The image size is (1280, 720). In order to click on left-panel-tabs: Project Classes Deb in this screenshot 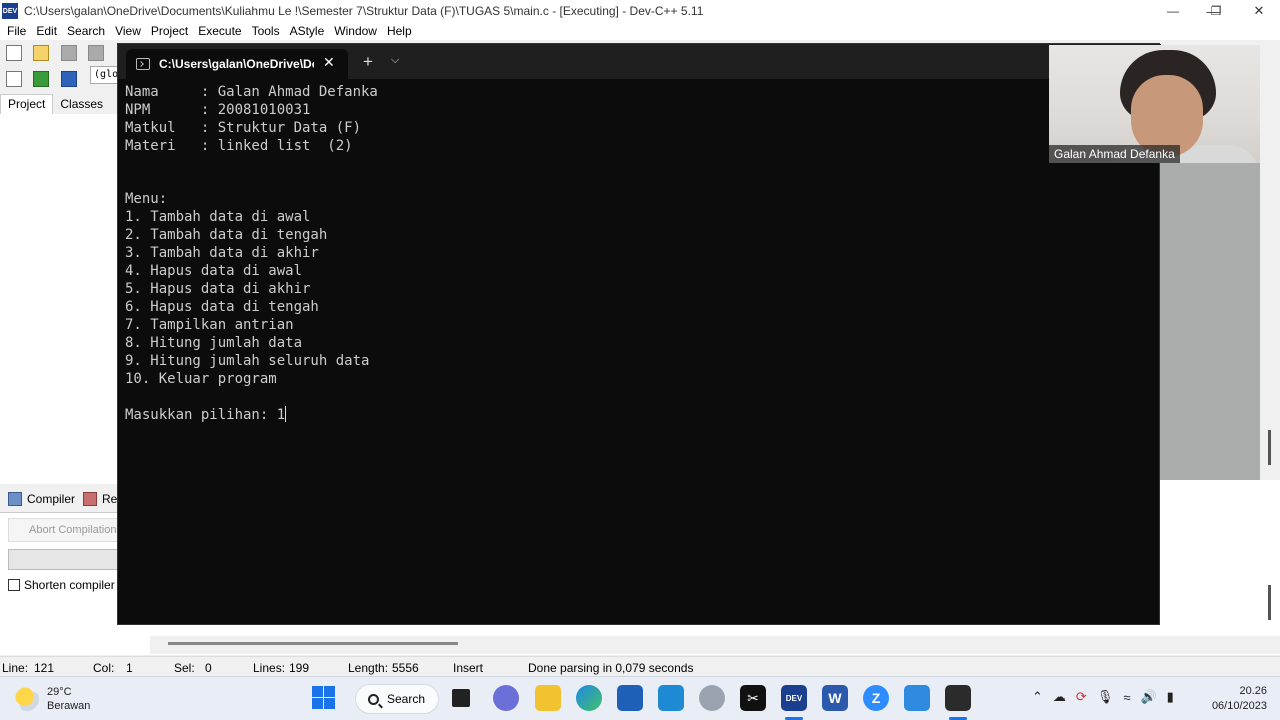, I will do `click(69, 104)`.